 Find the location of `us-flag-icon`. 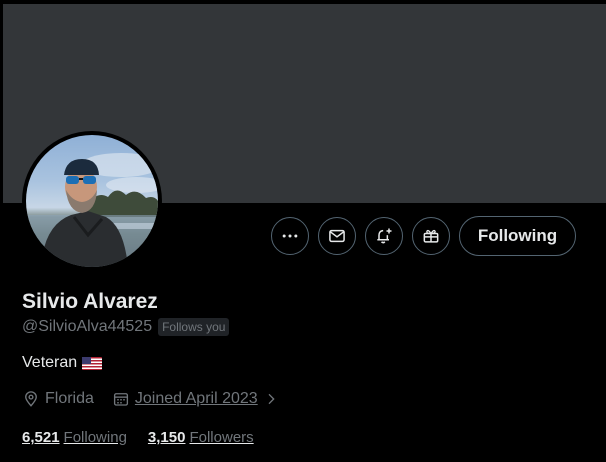

us-flag-icon is located at coordinates (92, 363).